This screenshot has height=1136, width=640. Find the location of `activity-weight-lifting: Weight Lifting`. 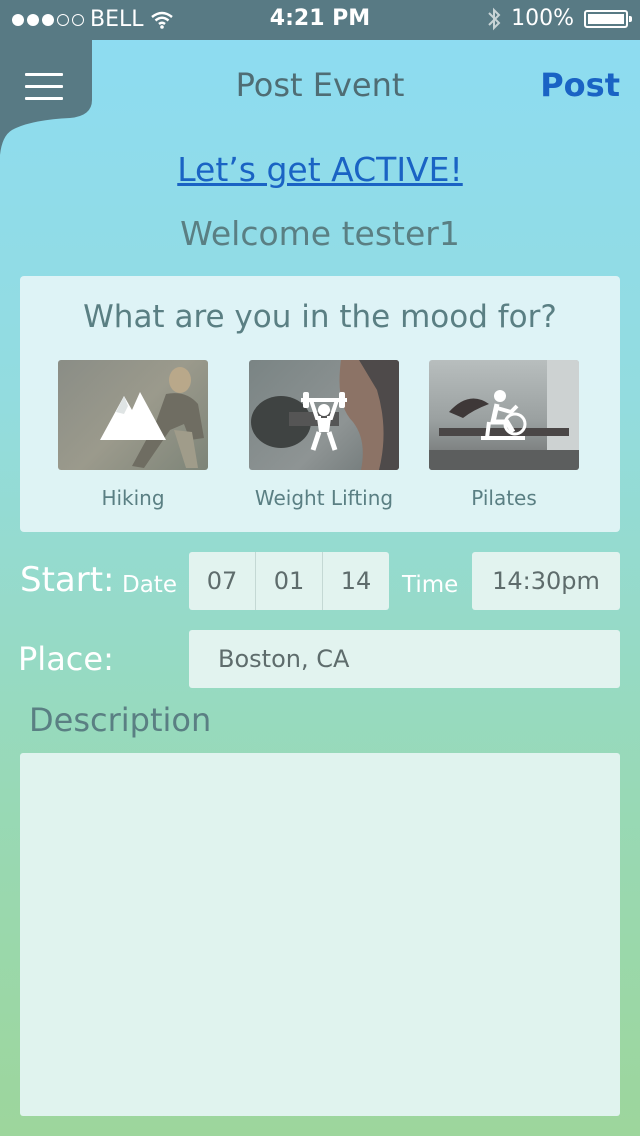

activity-weight-lifting: Weight Lifting is located at coordinates (324, 435).